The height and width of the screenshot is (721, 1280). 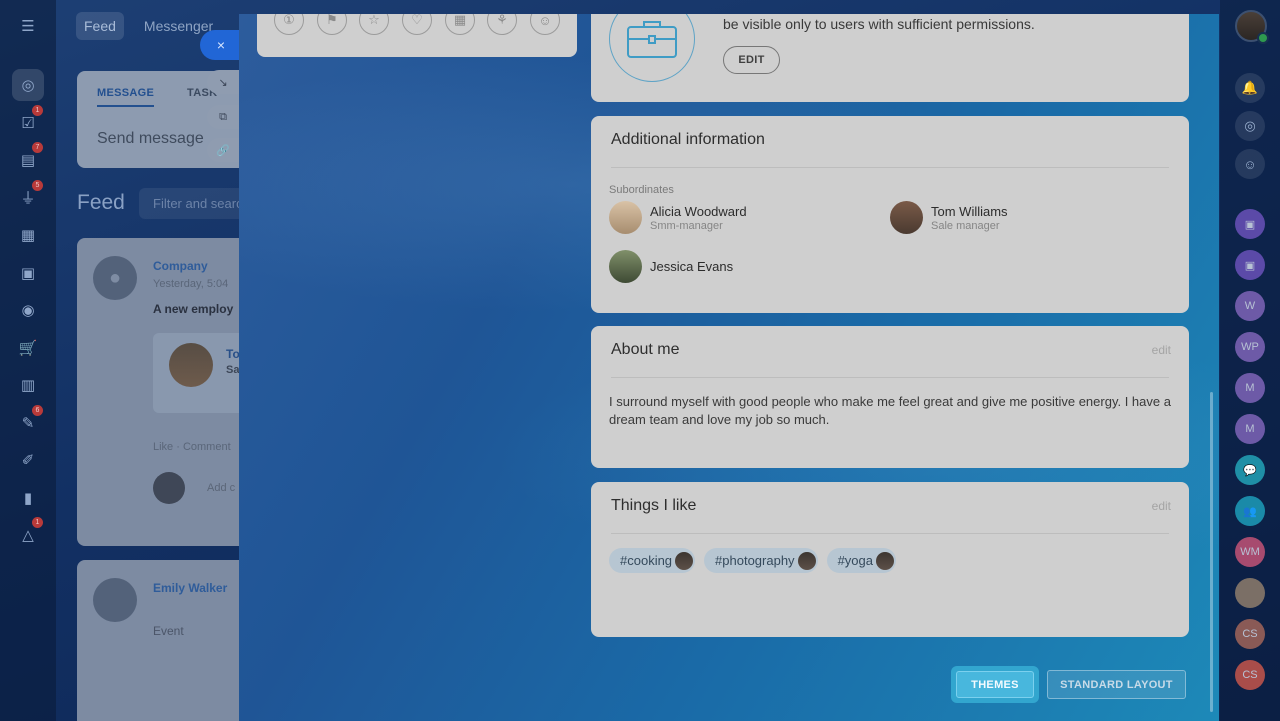 What do you see at coordinates (28, 26) in the screenshot?
I see `menu-icon: ☰` at bounding box center [28, 26].